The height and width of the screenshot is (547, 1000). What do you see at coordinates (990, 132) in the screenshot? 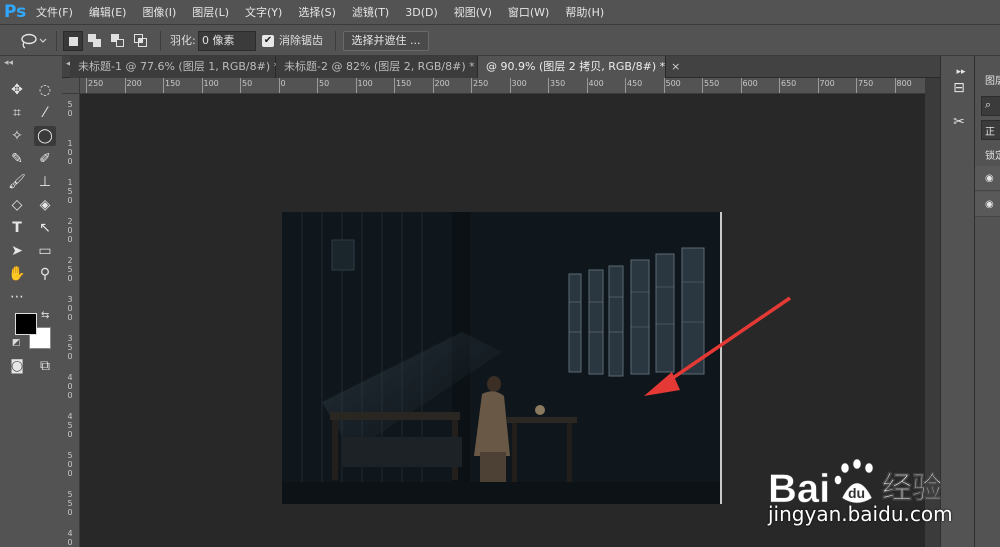
I see `blend-mode-label: 正` at bounding box center [990, 132].